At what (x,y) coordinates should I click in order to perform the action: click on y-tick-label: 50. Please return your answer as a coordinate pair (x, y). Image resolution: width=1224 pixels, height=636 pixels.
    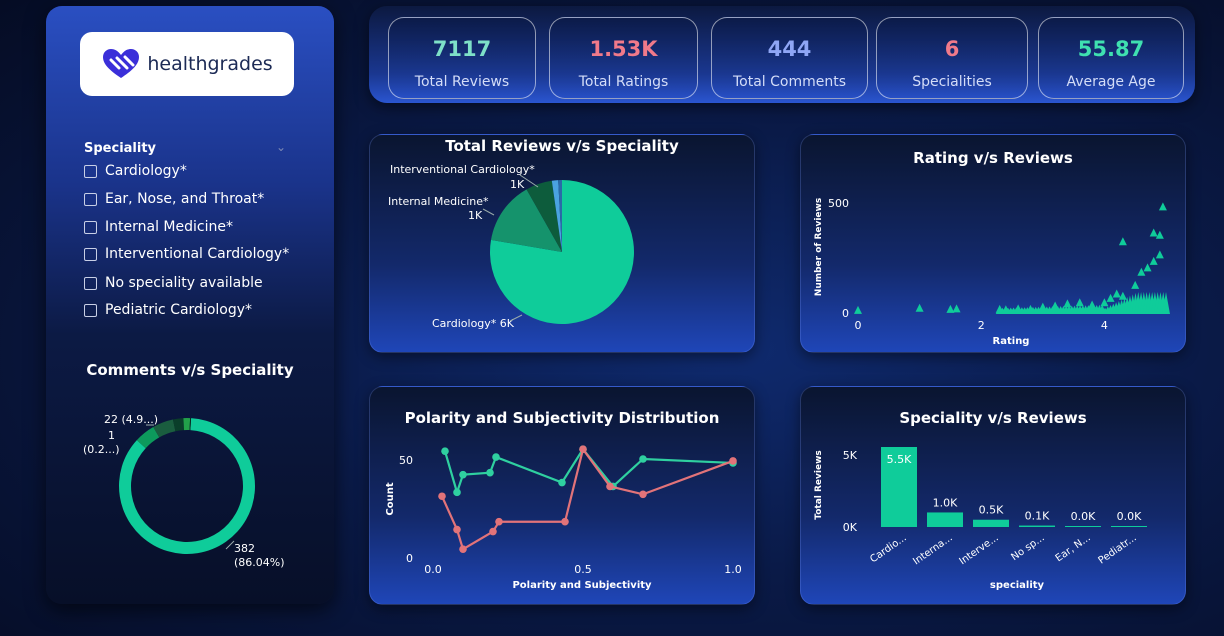
    Looking at the image, I should click on (406, 460).